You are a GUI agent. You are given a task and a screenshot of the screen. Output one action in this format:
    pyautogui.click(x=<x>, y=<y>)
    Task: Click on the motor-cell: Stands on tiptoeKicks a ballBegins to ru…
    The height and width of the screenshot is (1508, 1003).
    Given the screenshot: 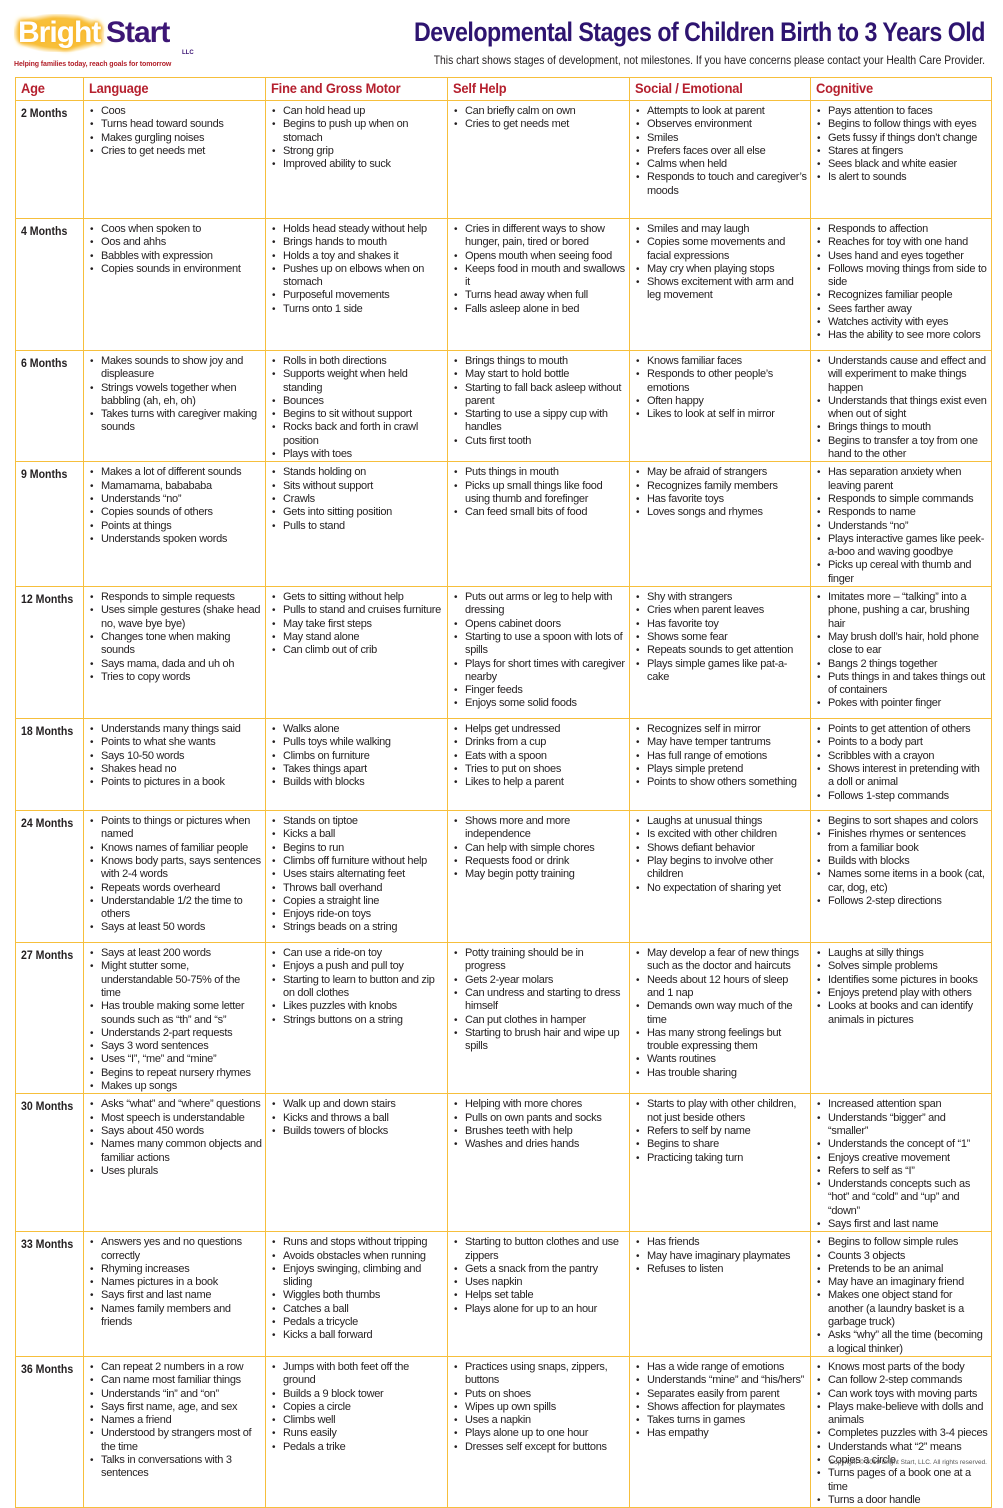 What is the action you would take?
    pyautogui.click(x=356, y=877)
    